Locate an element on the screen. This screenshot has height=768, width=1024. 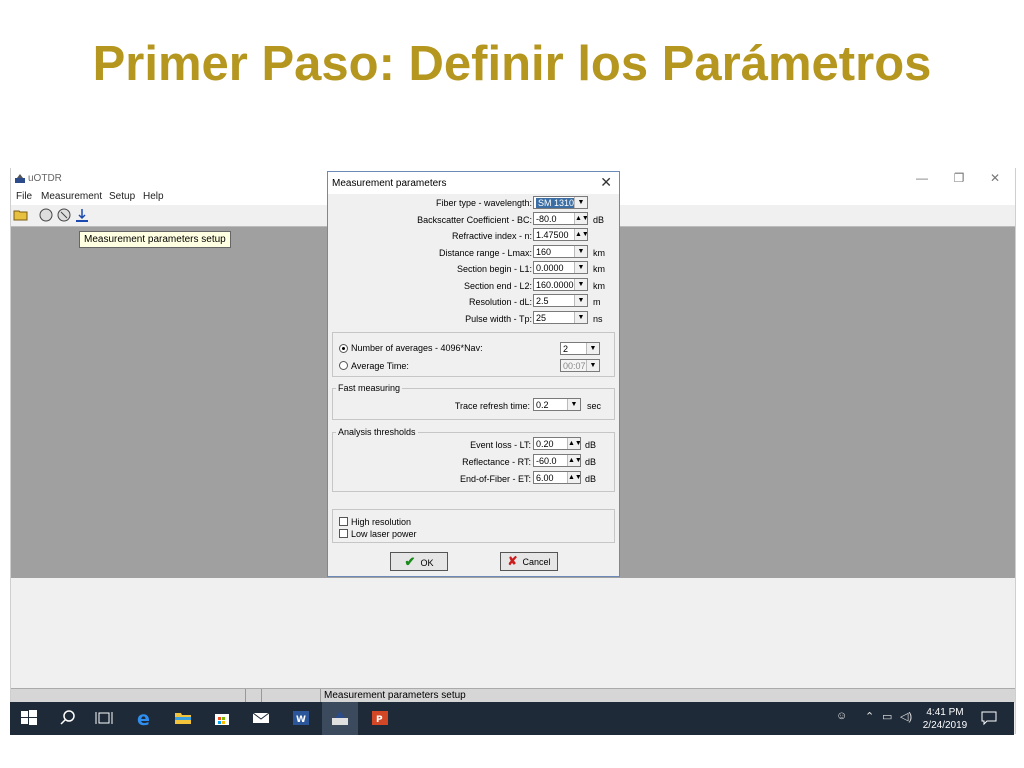
resolution-value: 2.5 is located at coordinates (542, 301).